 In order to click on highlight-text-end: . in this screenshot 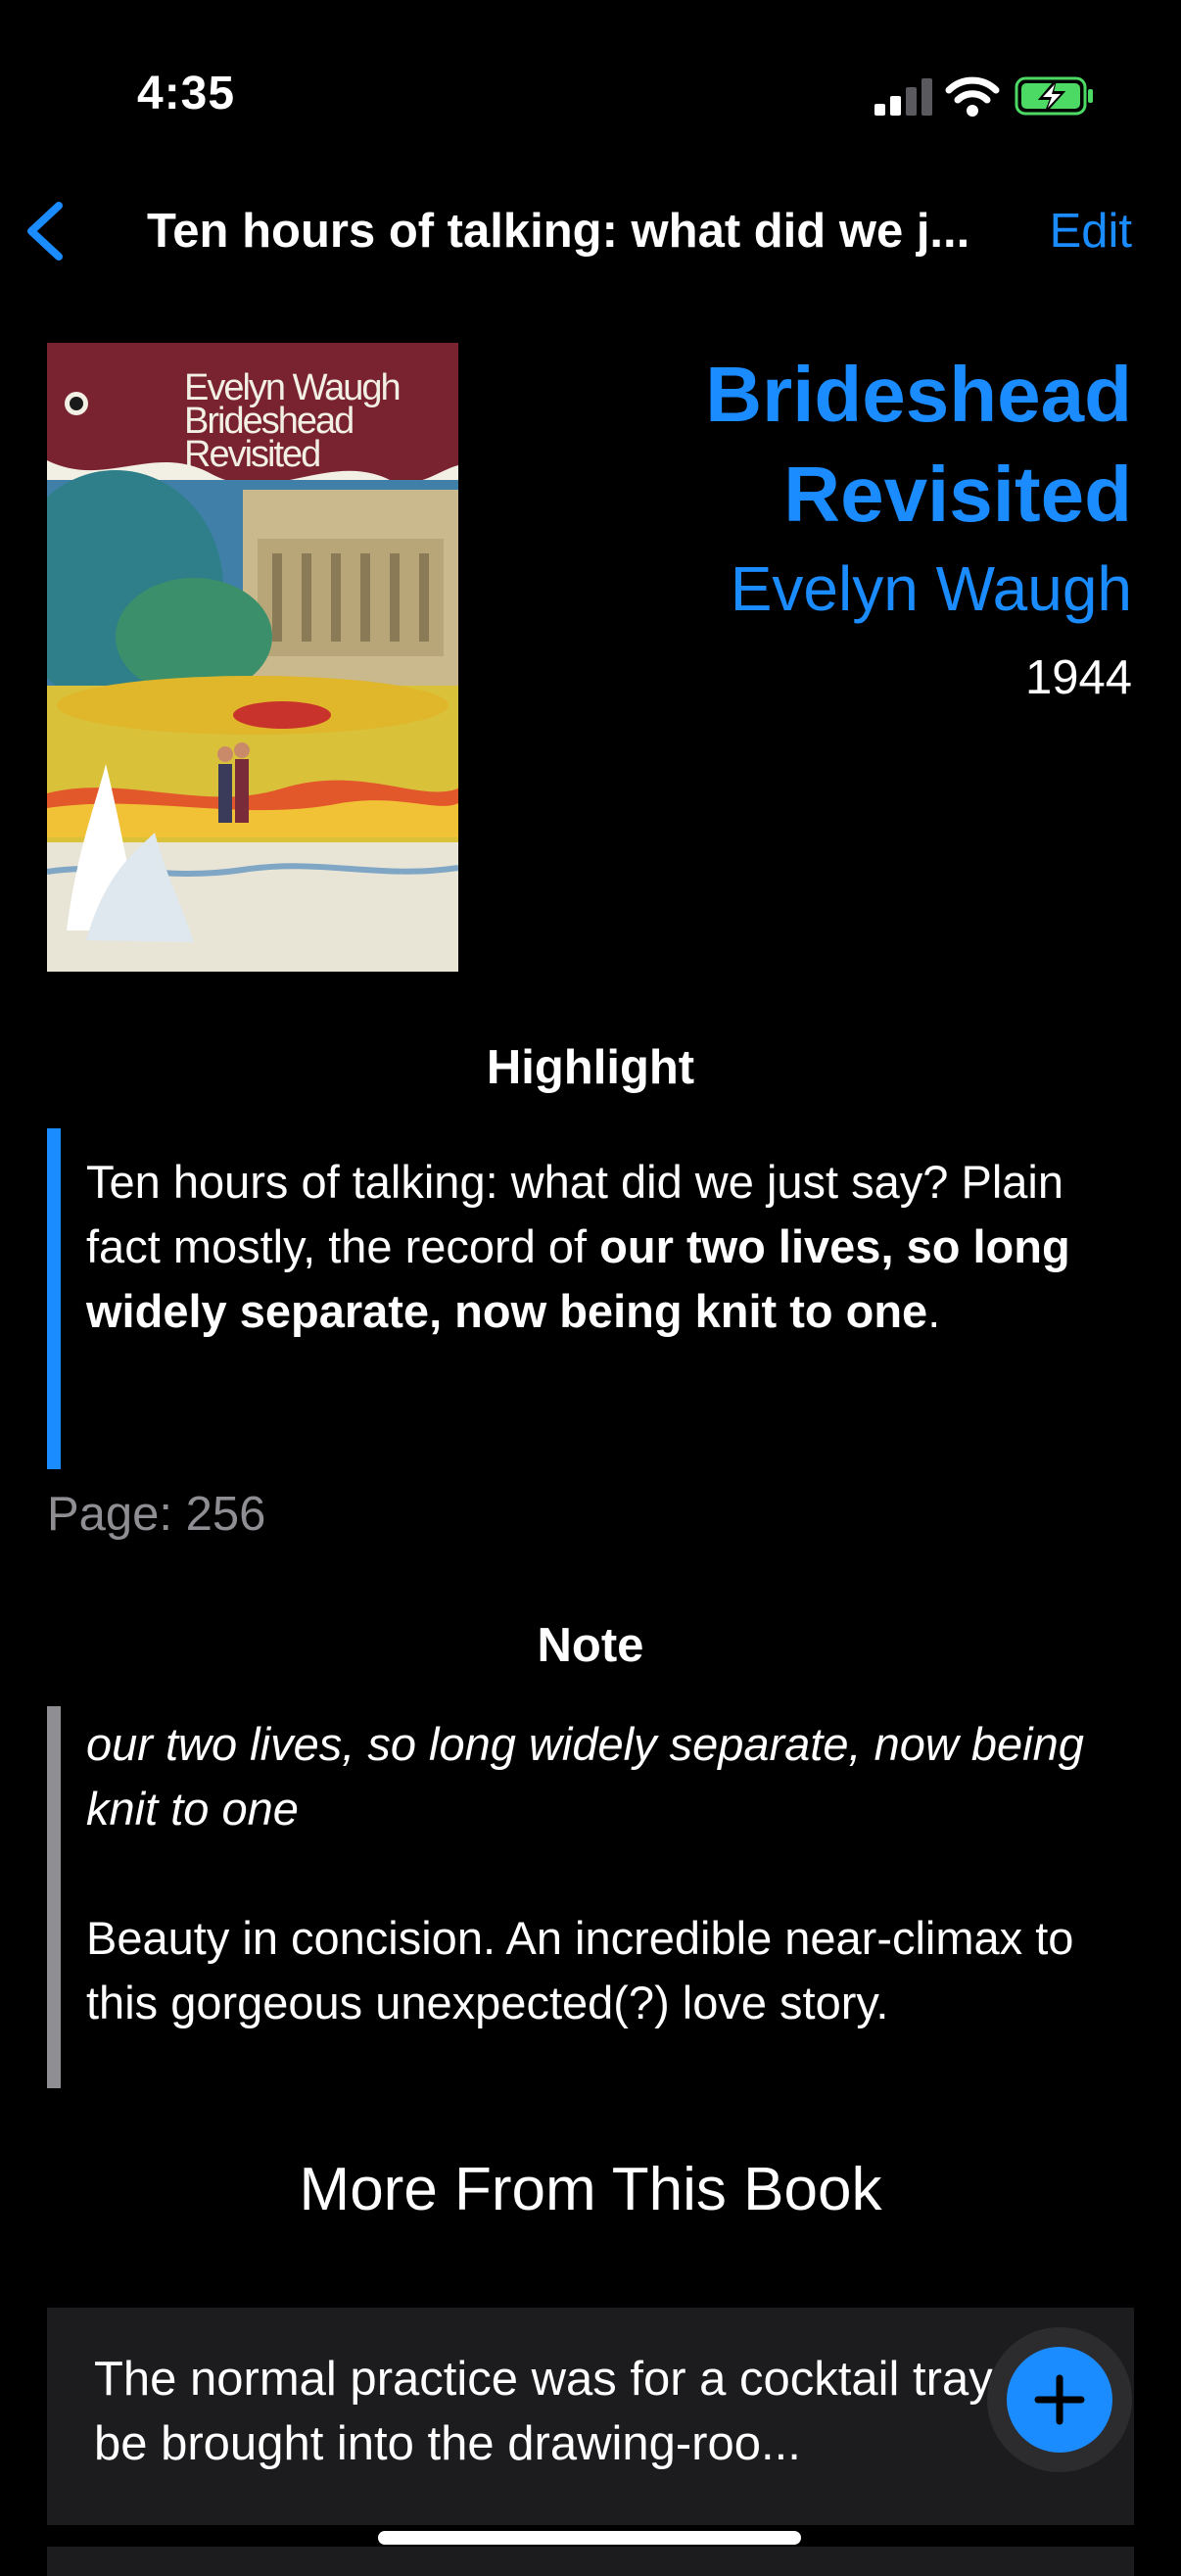, I will do `click(934, 1311)`.